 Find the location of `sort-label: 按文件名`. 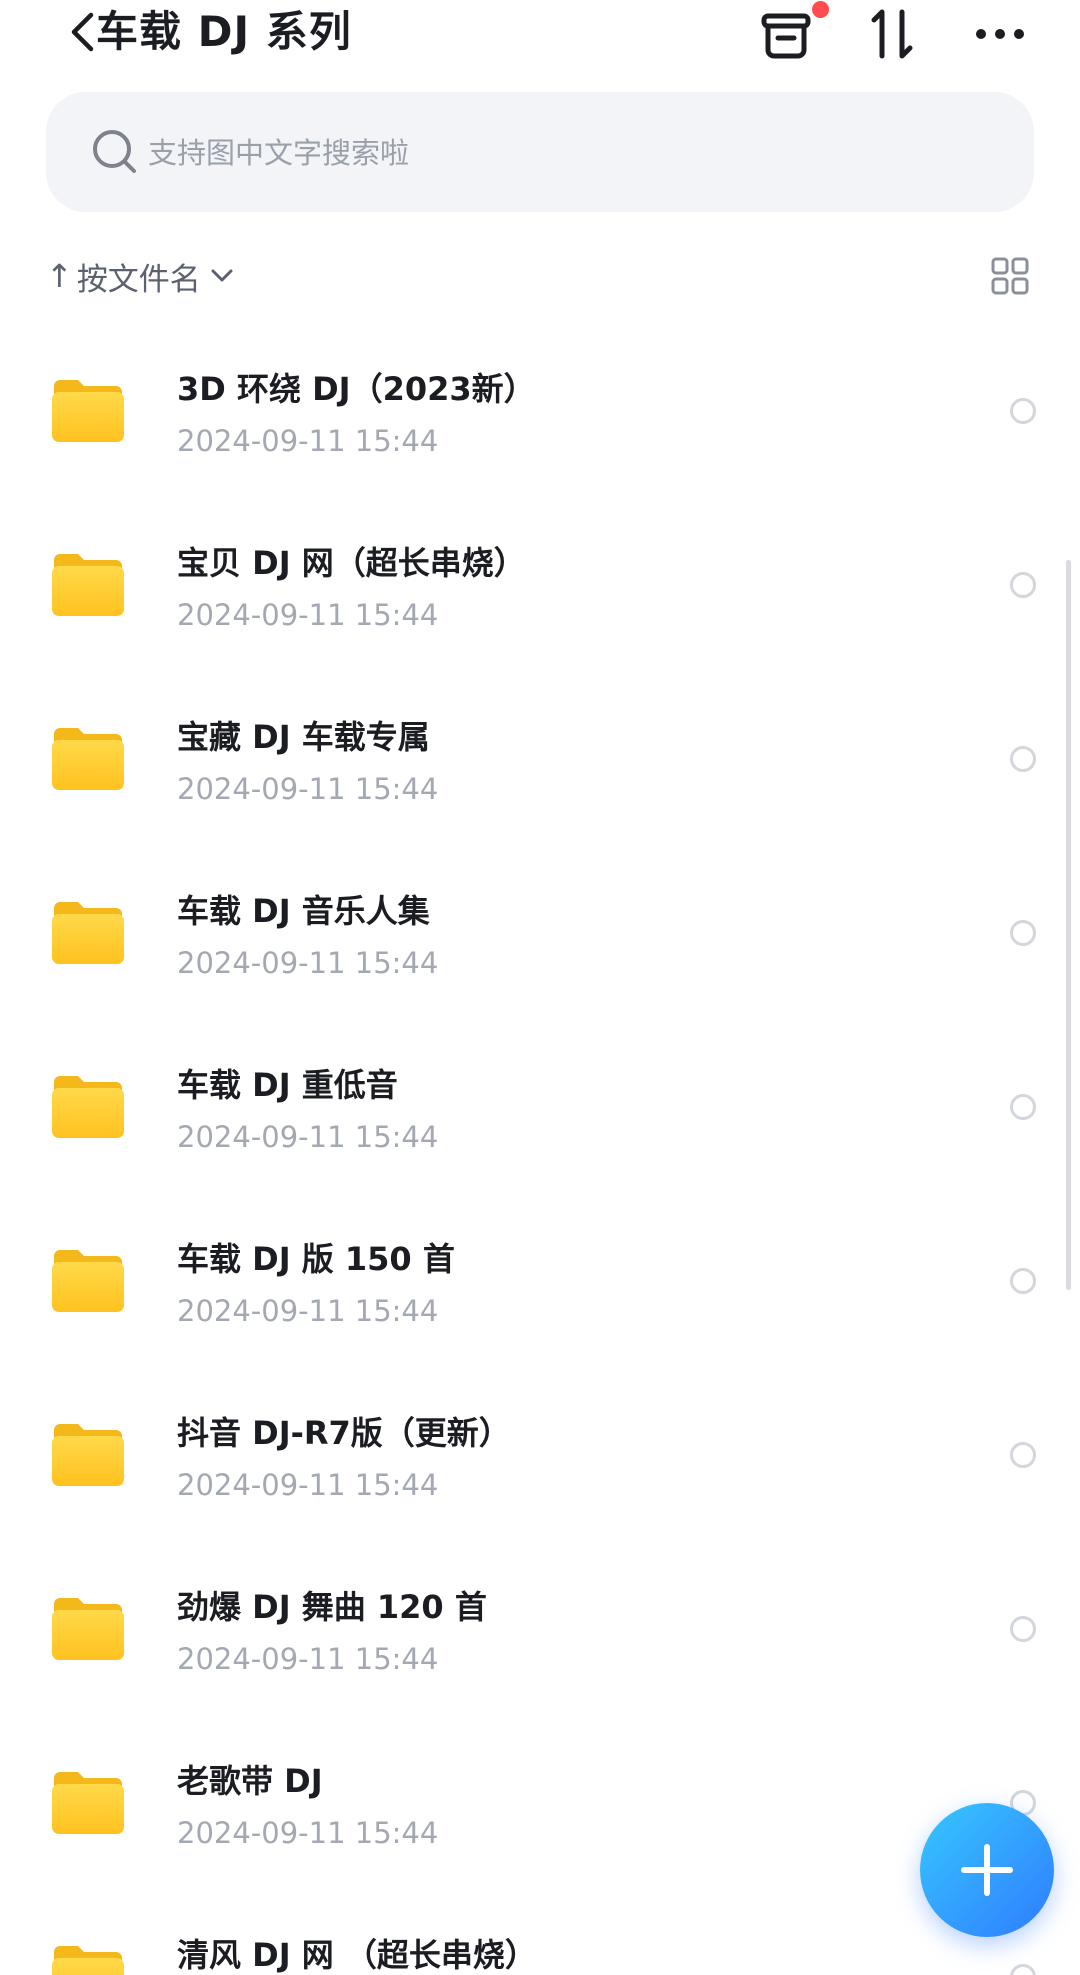

sort-label: 按文件名 is located at coordinates (138, 279).